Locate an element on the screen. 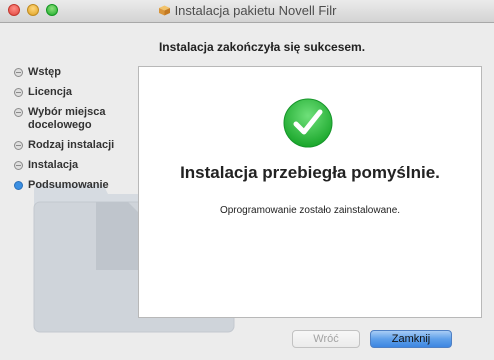 The height and width of the screenshot is (360, 494). package-icon is located at coordinates (164, 10).